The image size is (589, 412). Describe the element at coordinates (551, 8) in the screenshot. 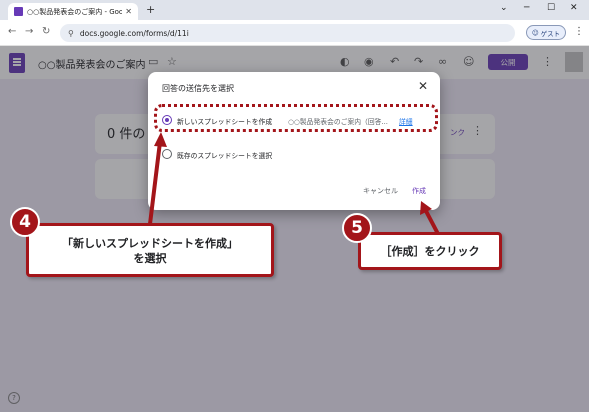

I see `maximize-button: ☐` at that location.